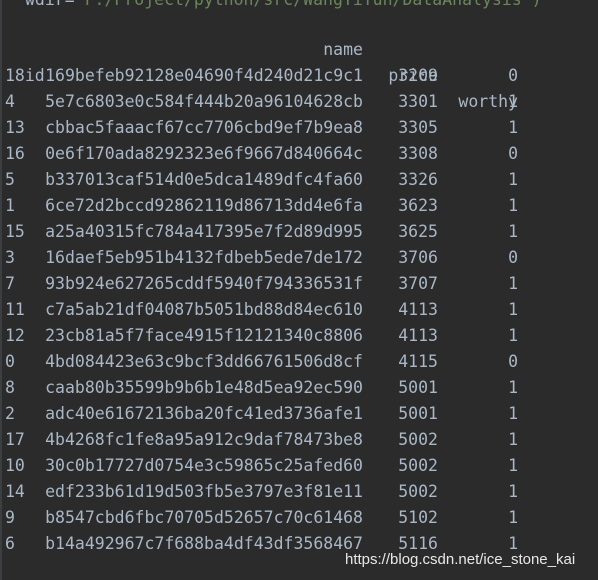  Describe the element at coordinates (418, 517) in the screenshot. I see `row-price: 5102` at that location.